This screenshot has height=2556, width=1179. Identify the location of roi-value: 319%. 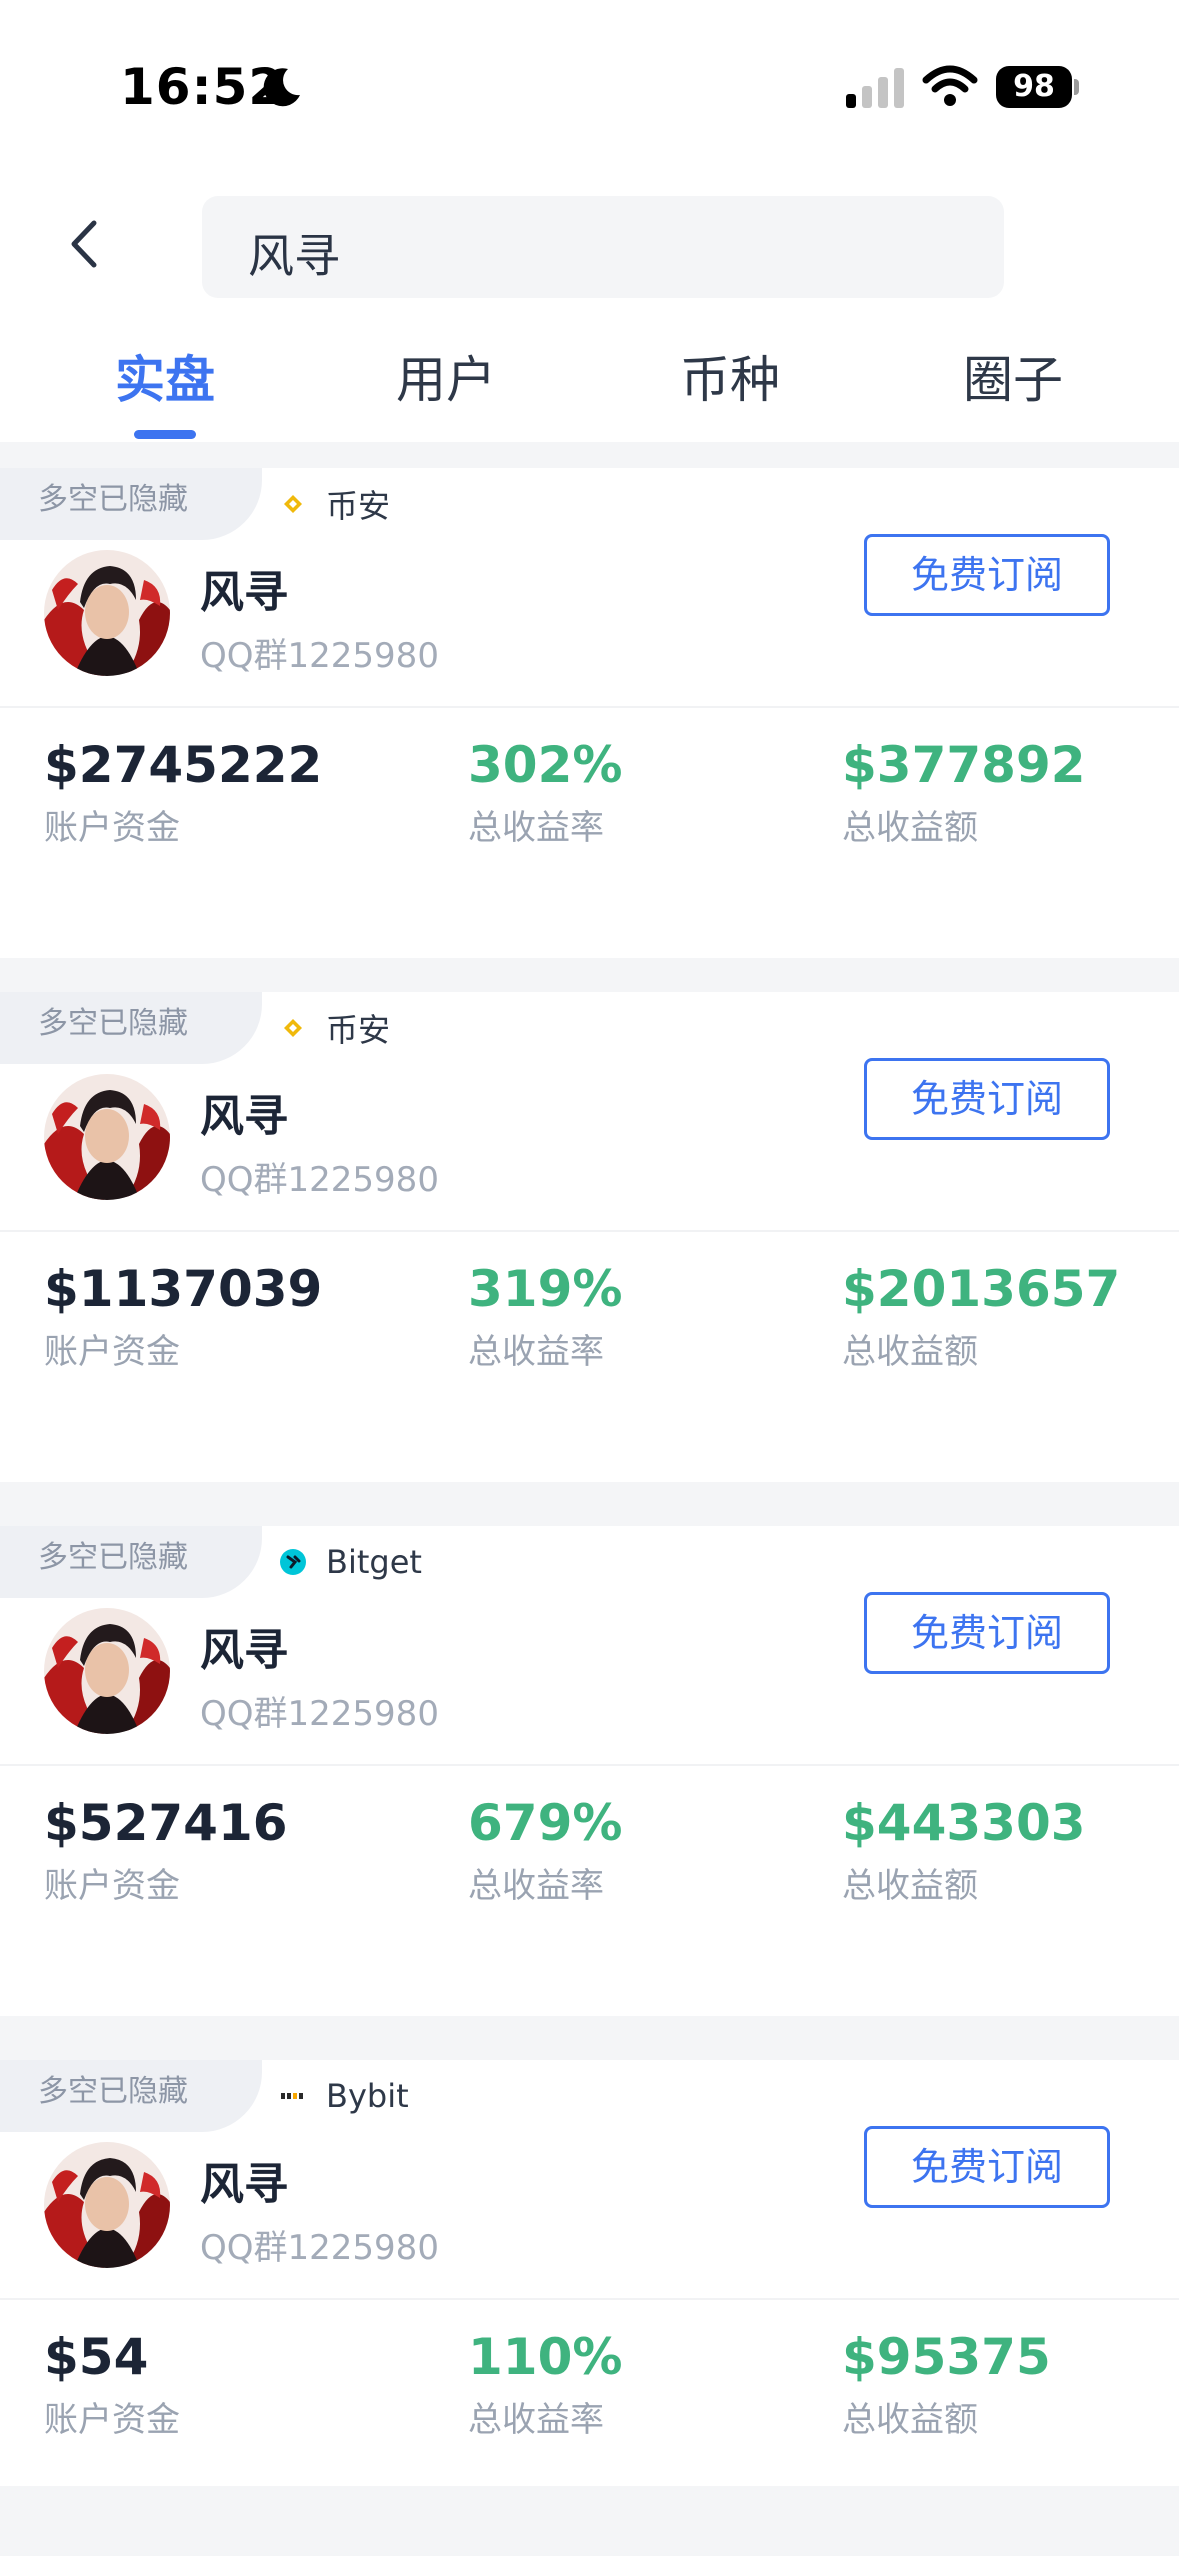
(545, 1289).